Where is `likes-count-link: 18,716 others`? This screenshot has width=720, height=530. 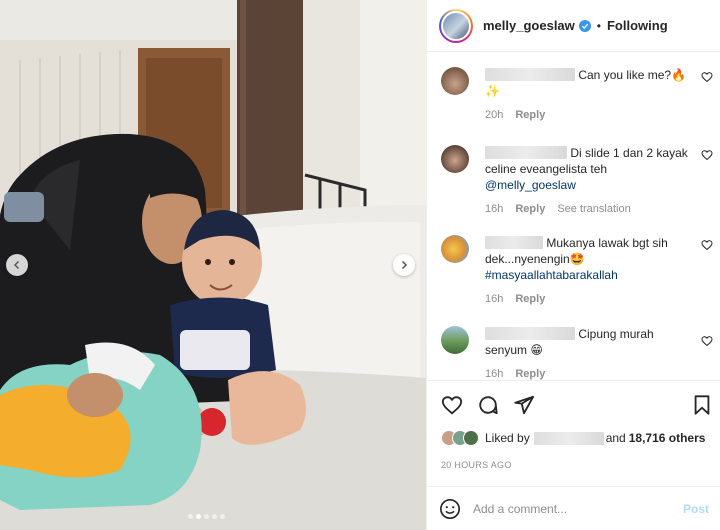
likes-count-link: 18,716 others is located at coordinates (667, 438).